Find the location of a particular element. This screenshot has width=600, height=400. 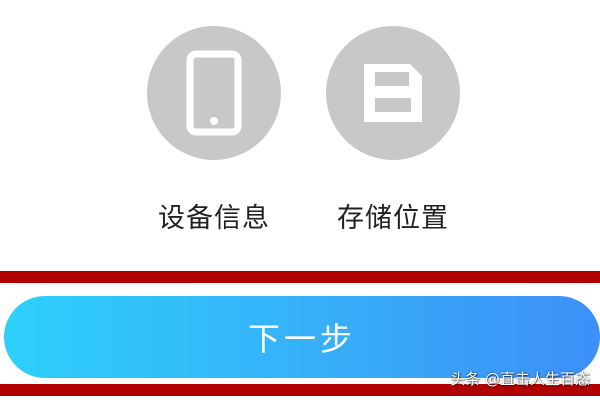

storage-location-icon-circle is located at coordinates (393, 93).